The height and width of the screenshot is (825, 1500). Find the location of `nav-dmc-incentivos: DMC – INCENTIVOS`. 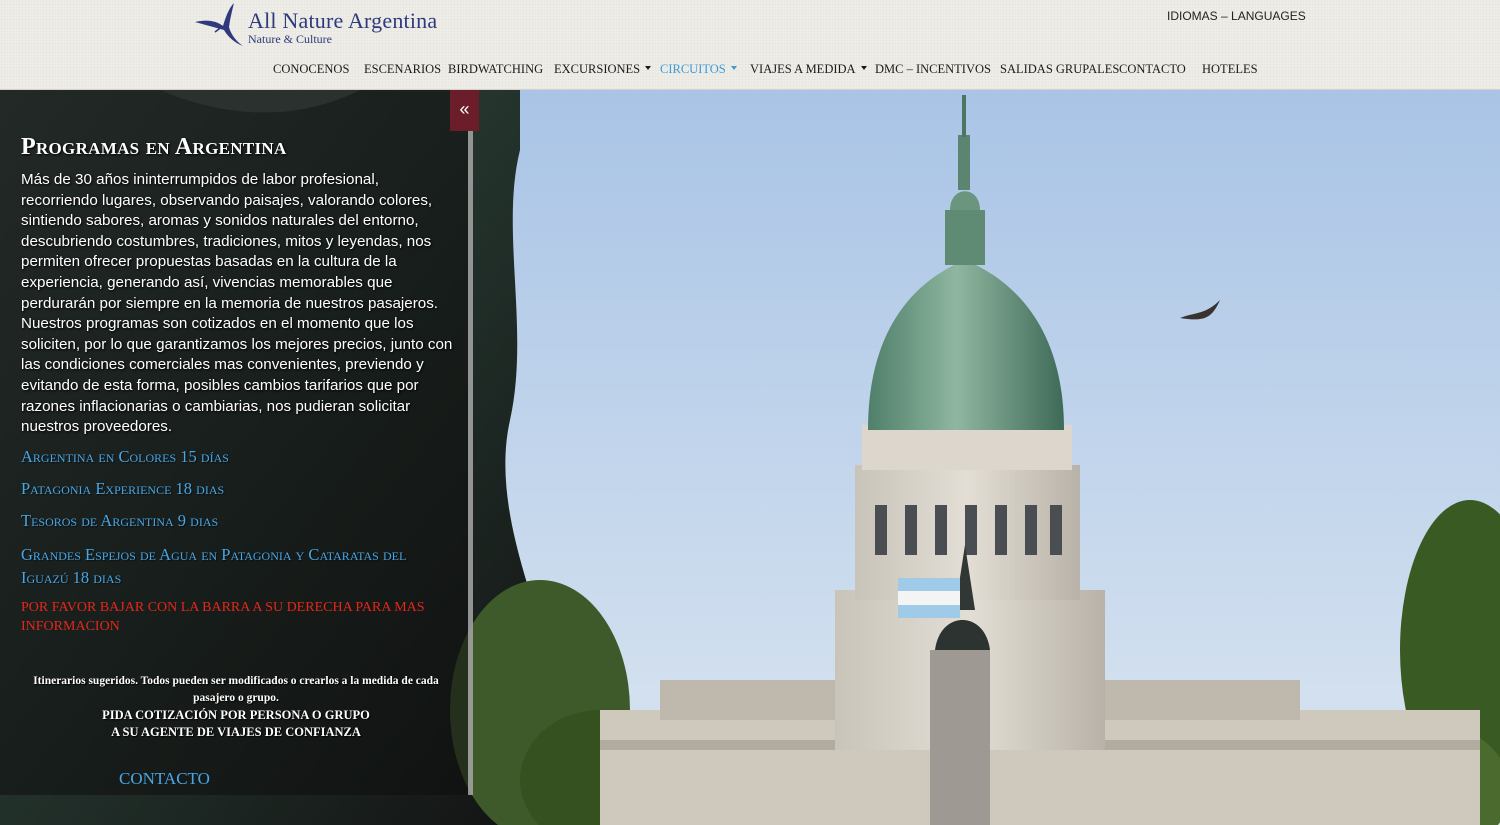

nav-dmc-incentivos: DMC – INCENTIVOS is located at coordinates (933, 69).